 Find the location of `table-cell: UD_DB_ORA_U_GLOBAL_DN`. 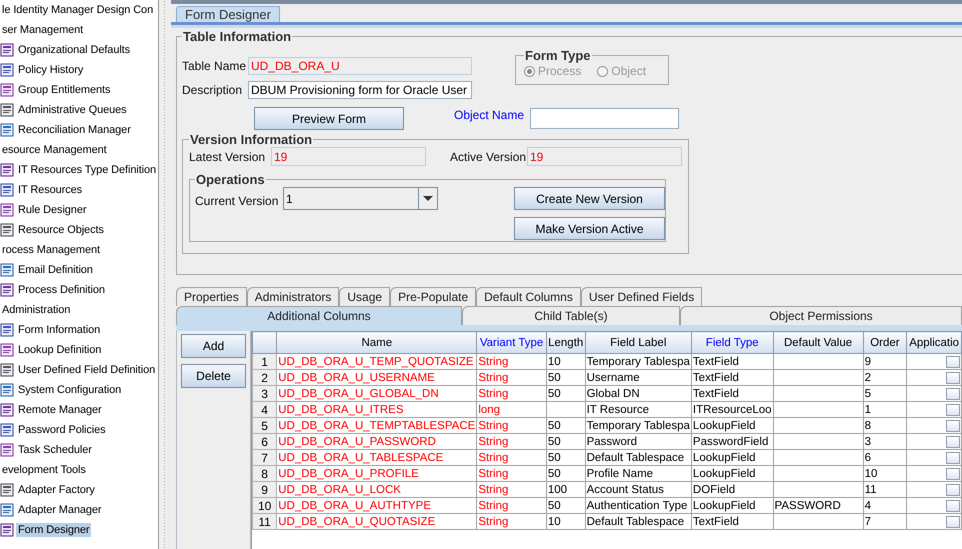

table-cell: UD_DB_ORA_U_GLOBAL_DN is located at coordinates (376, 394).